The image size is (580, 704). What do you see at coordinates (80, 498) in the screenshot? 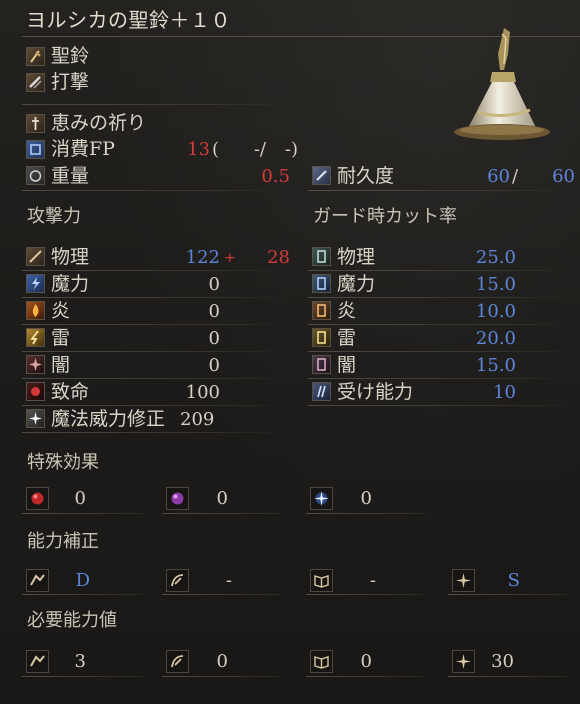
I see `bleed-value: 0` at bounding box center [80, 498].